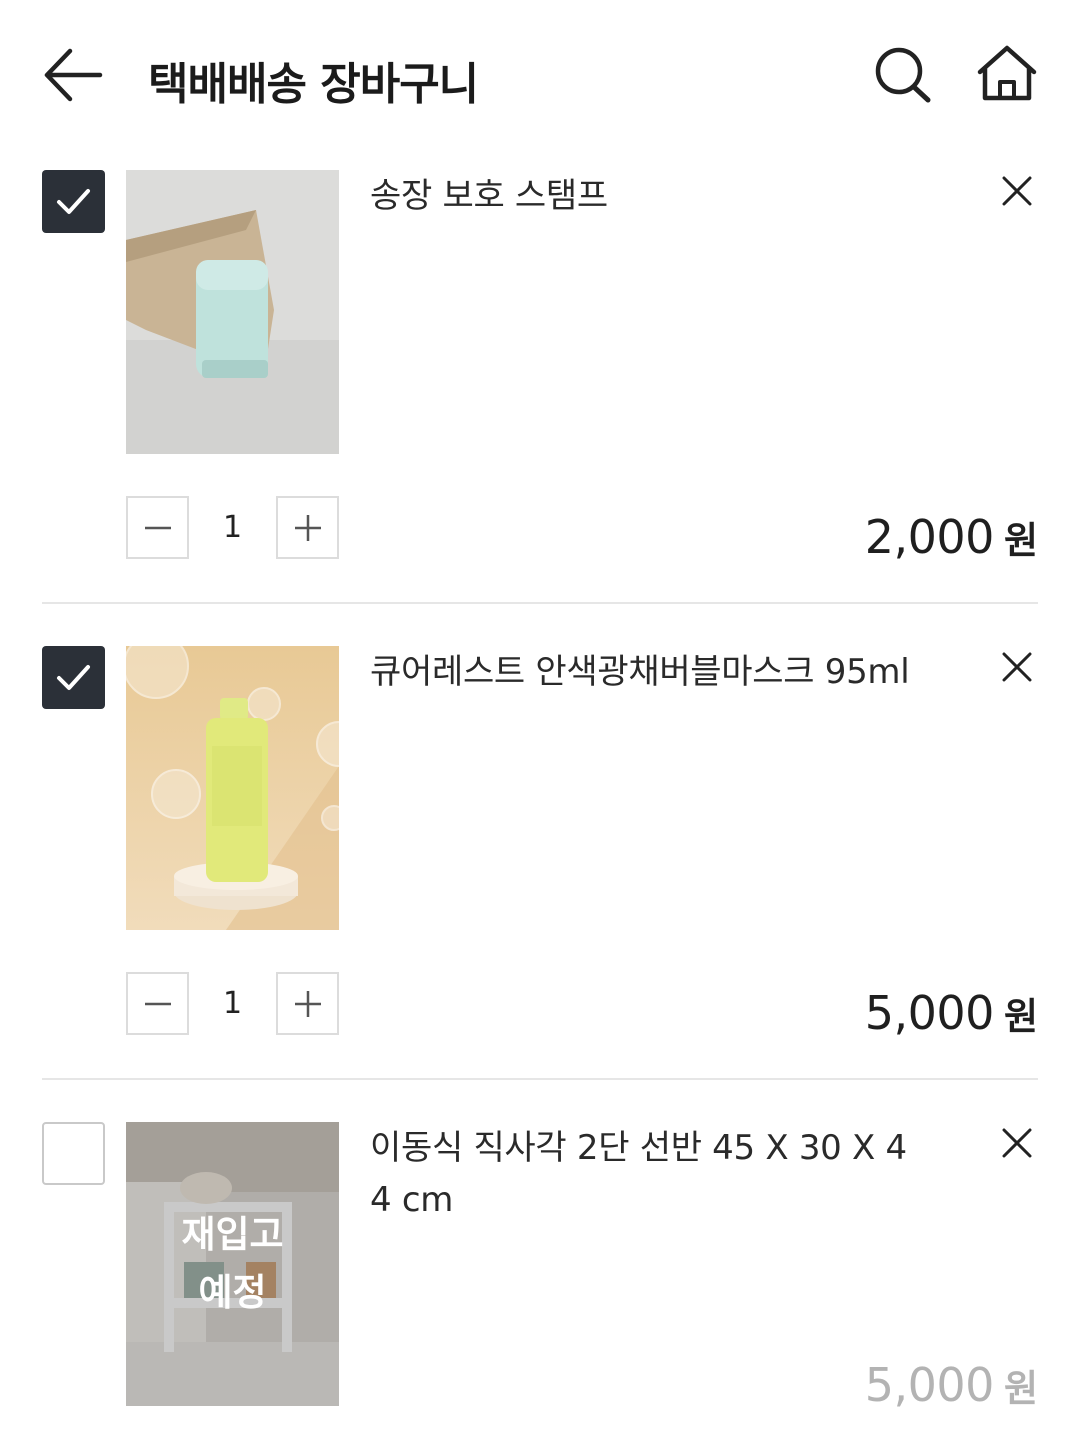  I want to click on bubble-mask-photo, so click(232, 788).